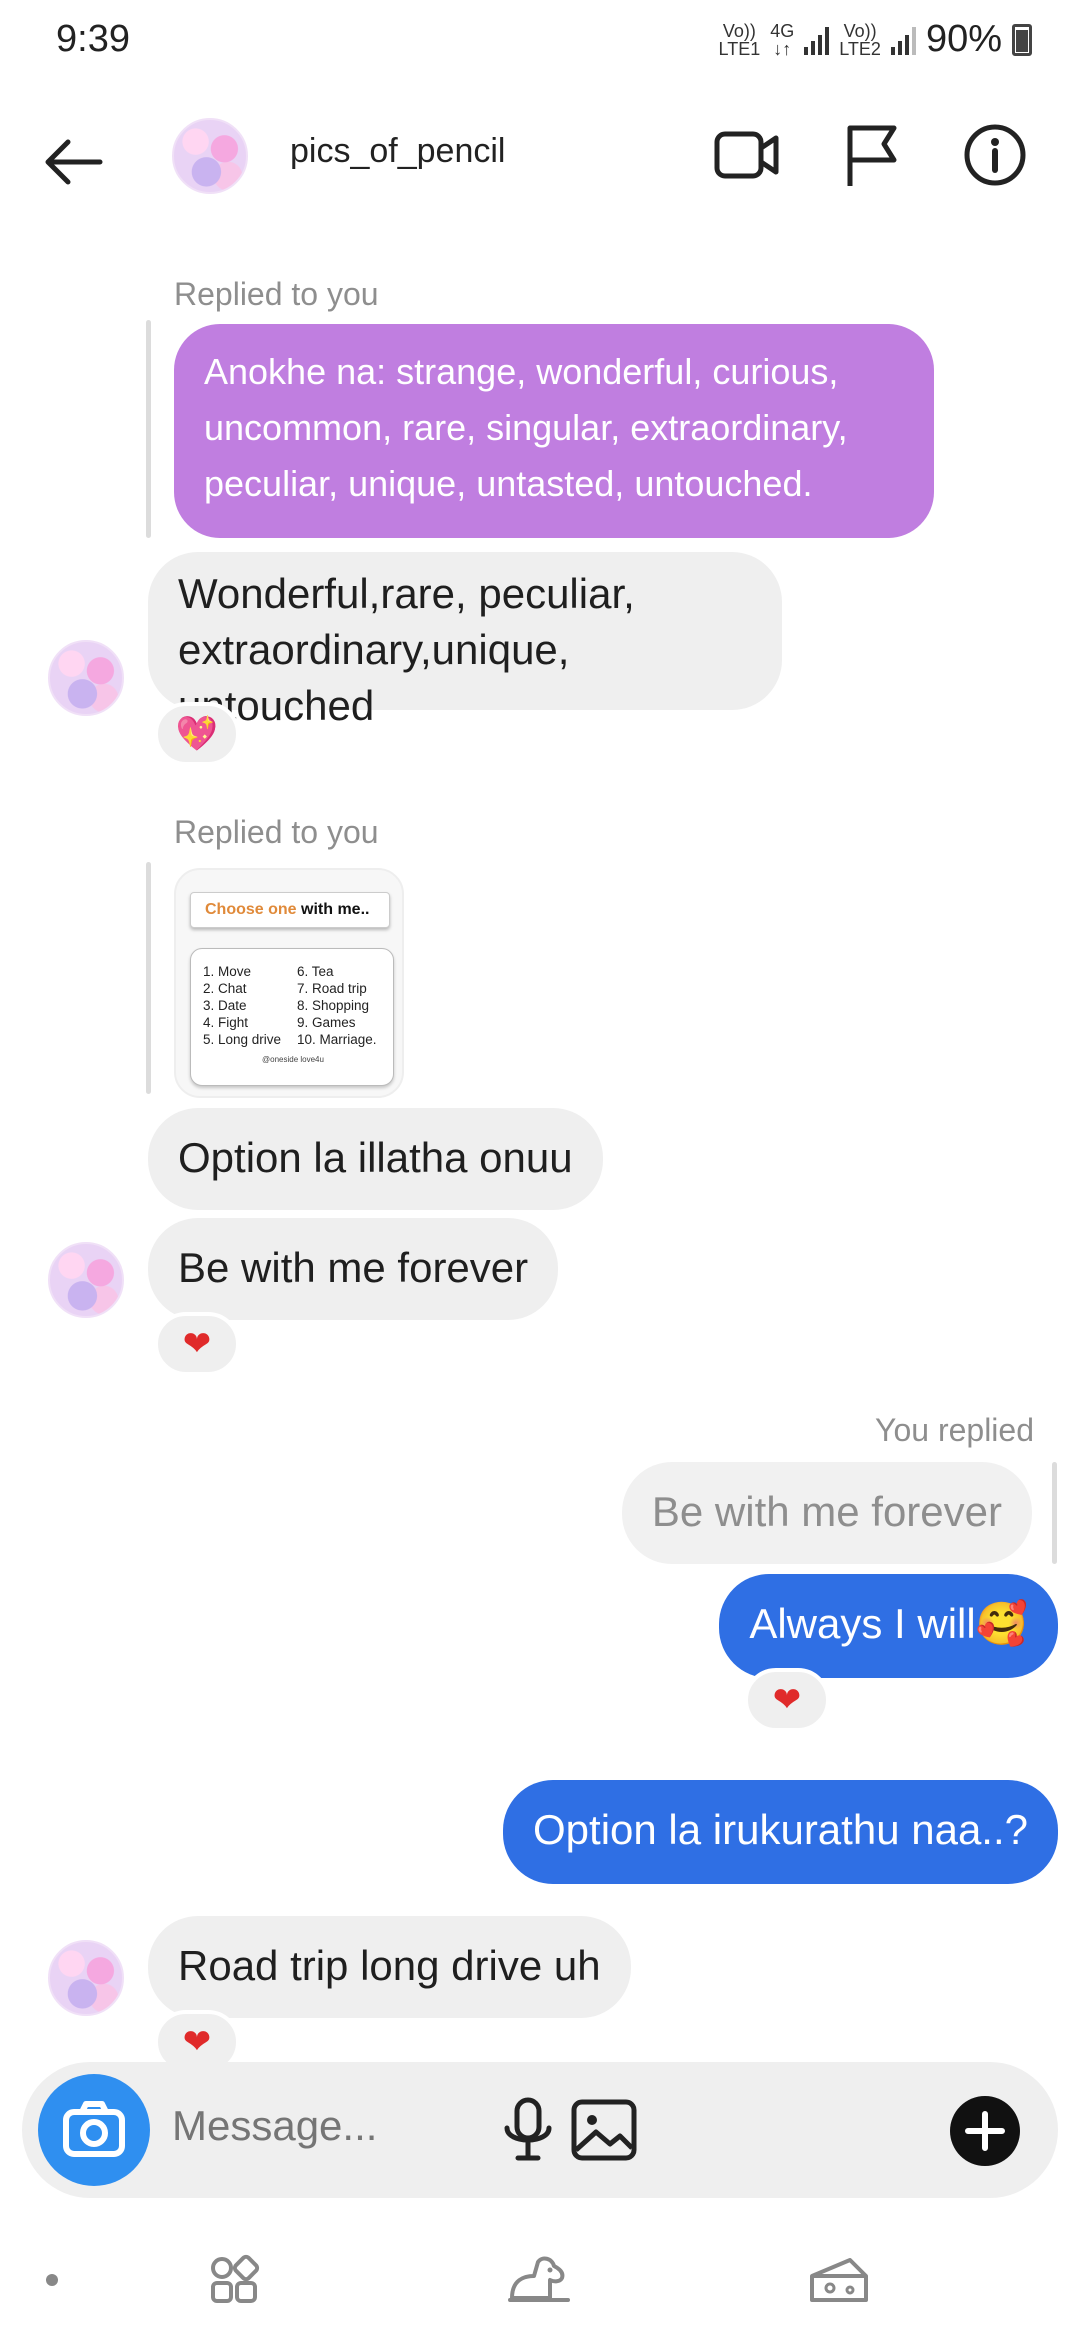 The width and height of the screenshot is (1080, 2340). What do you see at coordinates (452, 2126) in the screenshot?
I see `message-input` at bounding box center [452, 2126].